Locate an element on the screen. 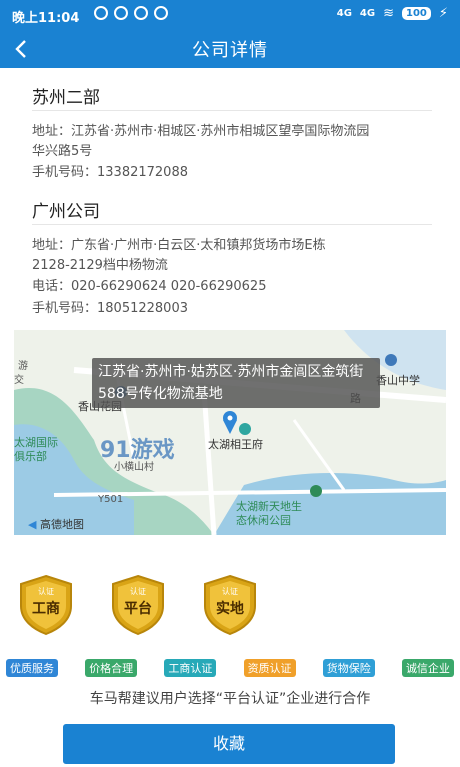 This screenshot has height=767, width=460. badge-label: 工商 is located at coordinates (46, 609).